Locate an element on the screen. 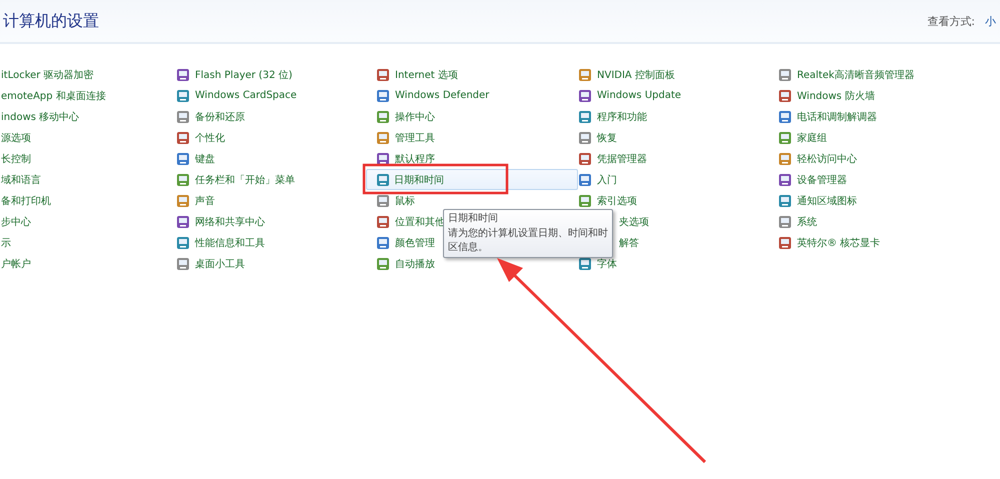 Image resolution: width=1000 pixels, height=479 pixels. control-panel-link: 任务栏和「开始」菜单 is located at coordinates (245, 179).